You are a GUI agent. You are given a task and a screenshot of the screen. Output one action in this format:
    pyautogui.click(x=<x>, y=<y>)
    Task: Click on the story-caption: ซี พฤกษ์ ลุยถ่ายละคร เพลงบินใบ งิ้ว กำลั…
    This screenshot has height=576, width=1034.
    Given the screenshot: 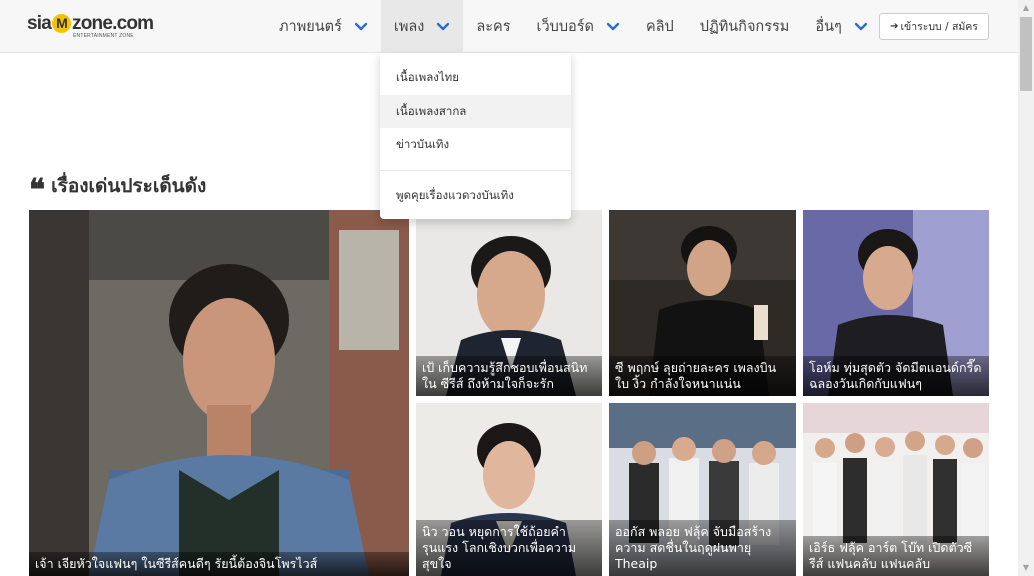 What is the action you would take?
    pyautogui.click(x=702, y=376)
    